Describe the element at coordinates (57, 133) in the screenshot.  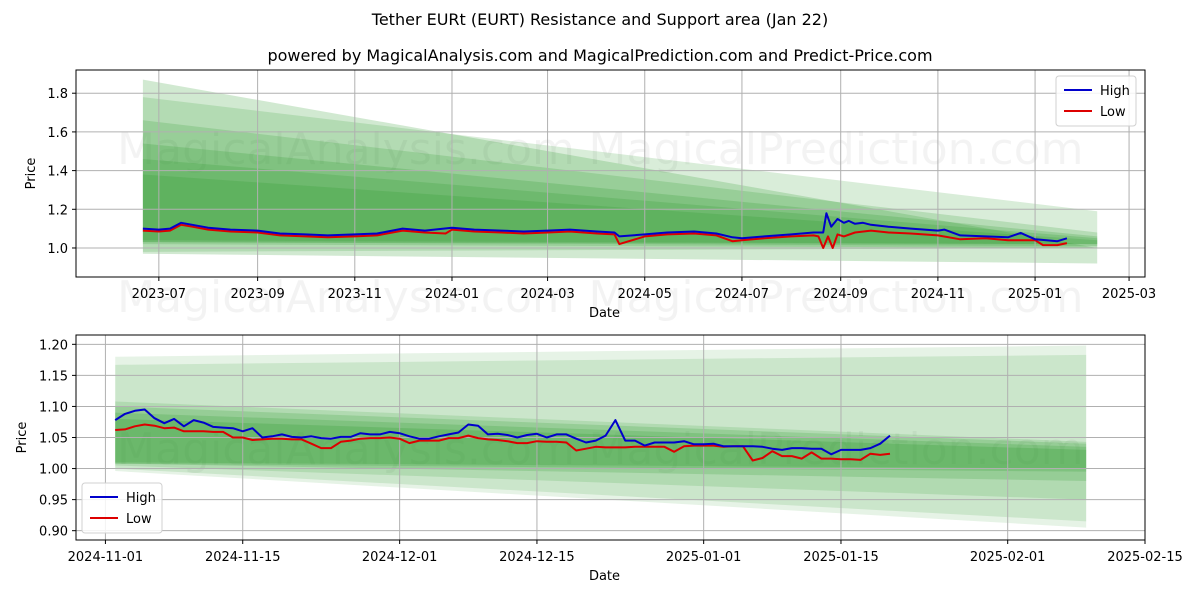
I see `y-tick-label: 1.6` at that location.